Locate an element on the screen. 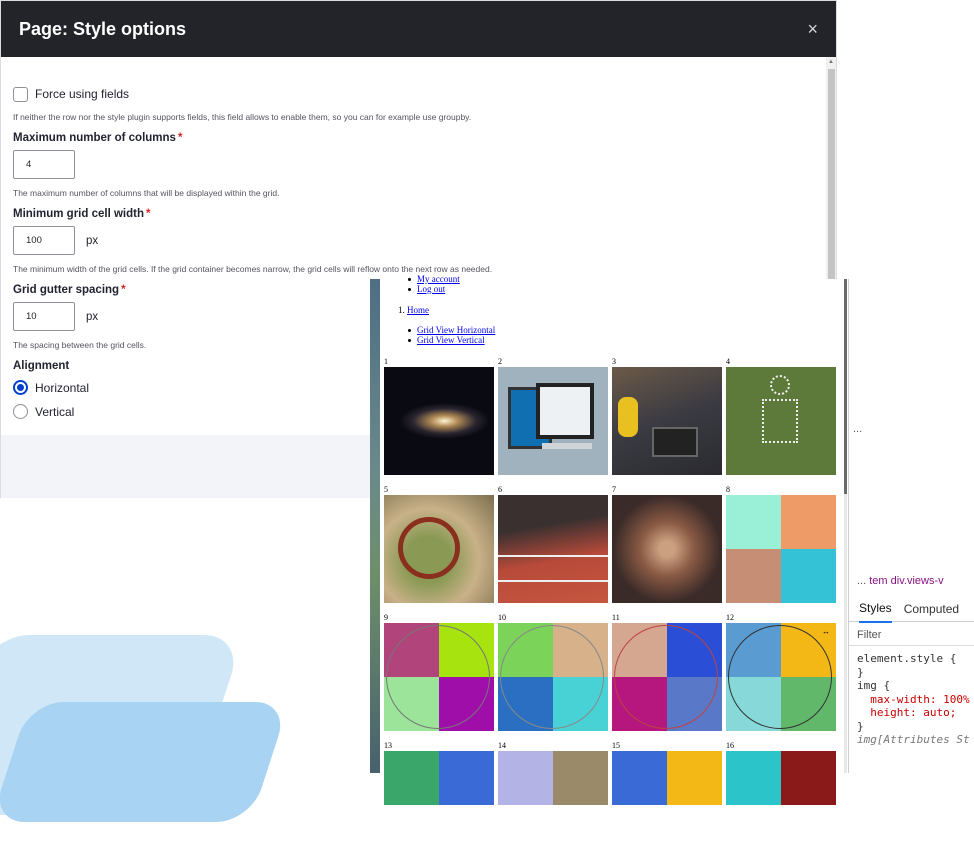 This screenshot has height=859, width=974. view-links: Grid View Horizontal Grid View Vertical is located at coordinates (451, 335).